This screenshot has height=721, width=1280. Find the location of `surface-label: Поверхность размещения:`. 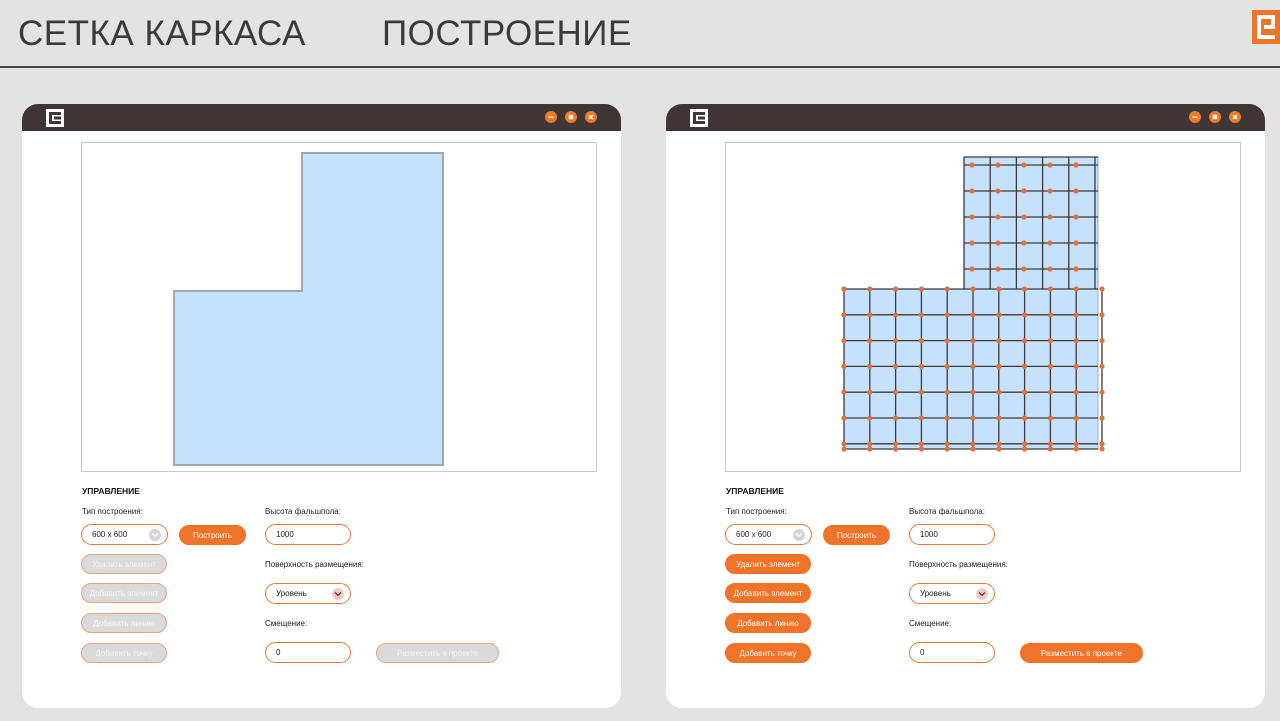

surface-label: Поверхность размещения: is located at coordinates (314, 564).